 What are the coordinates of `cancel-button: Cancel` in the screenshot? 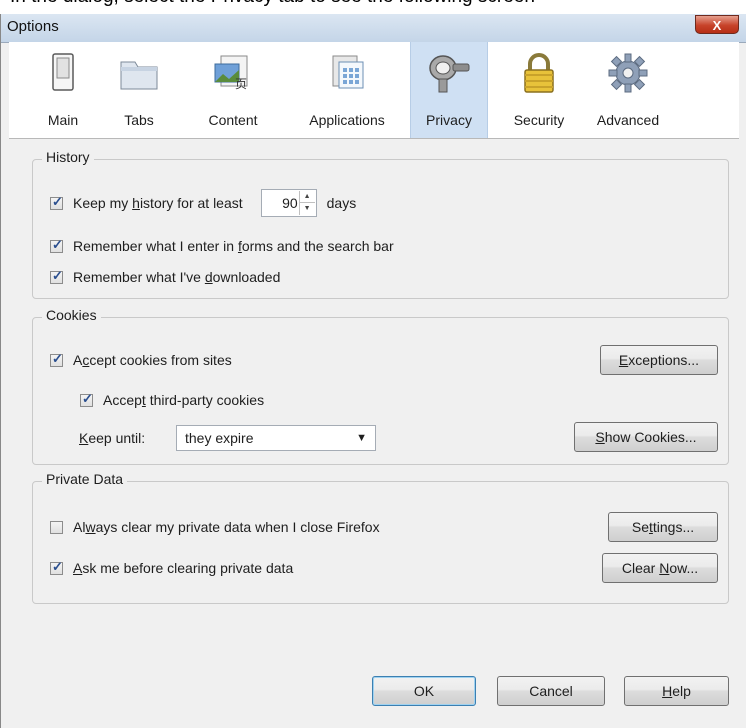 It's located at (551, 691).